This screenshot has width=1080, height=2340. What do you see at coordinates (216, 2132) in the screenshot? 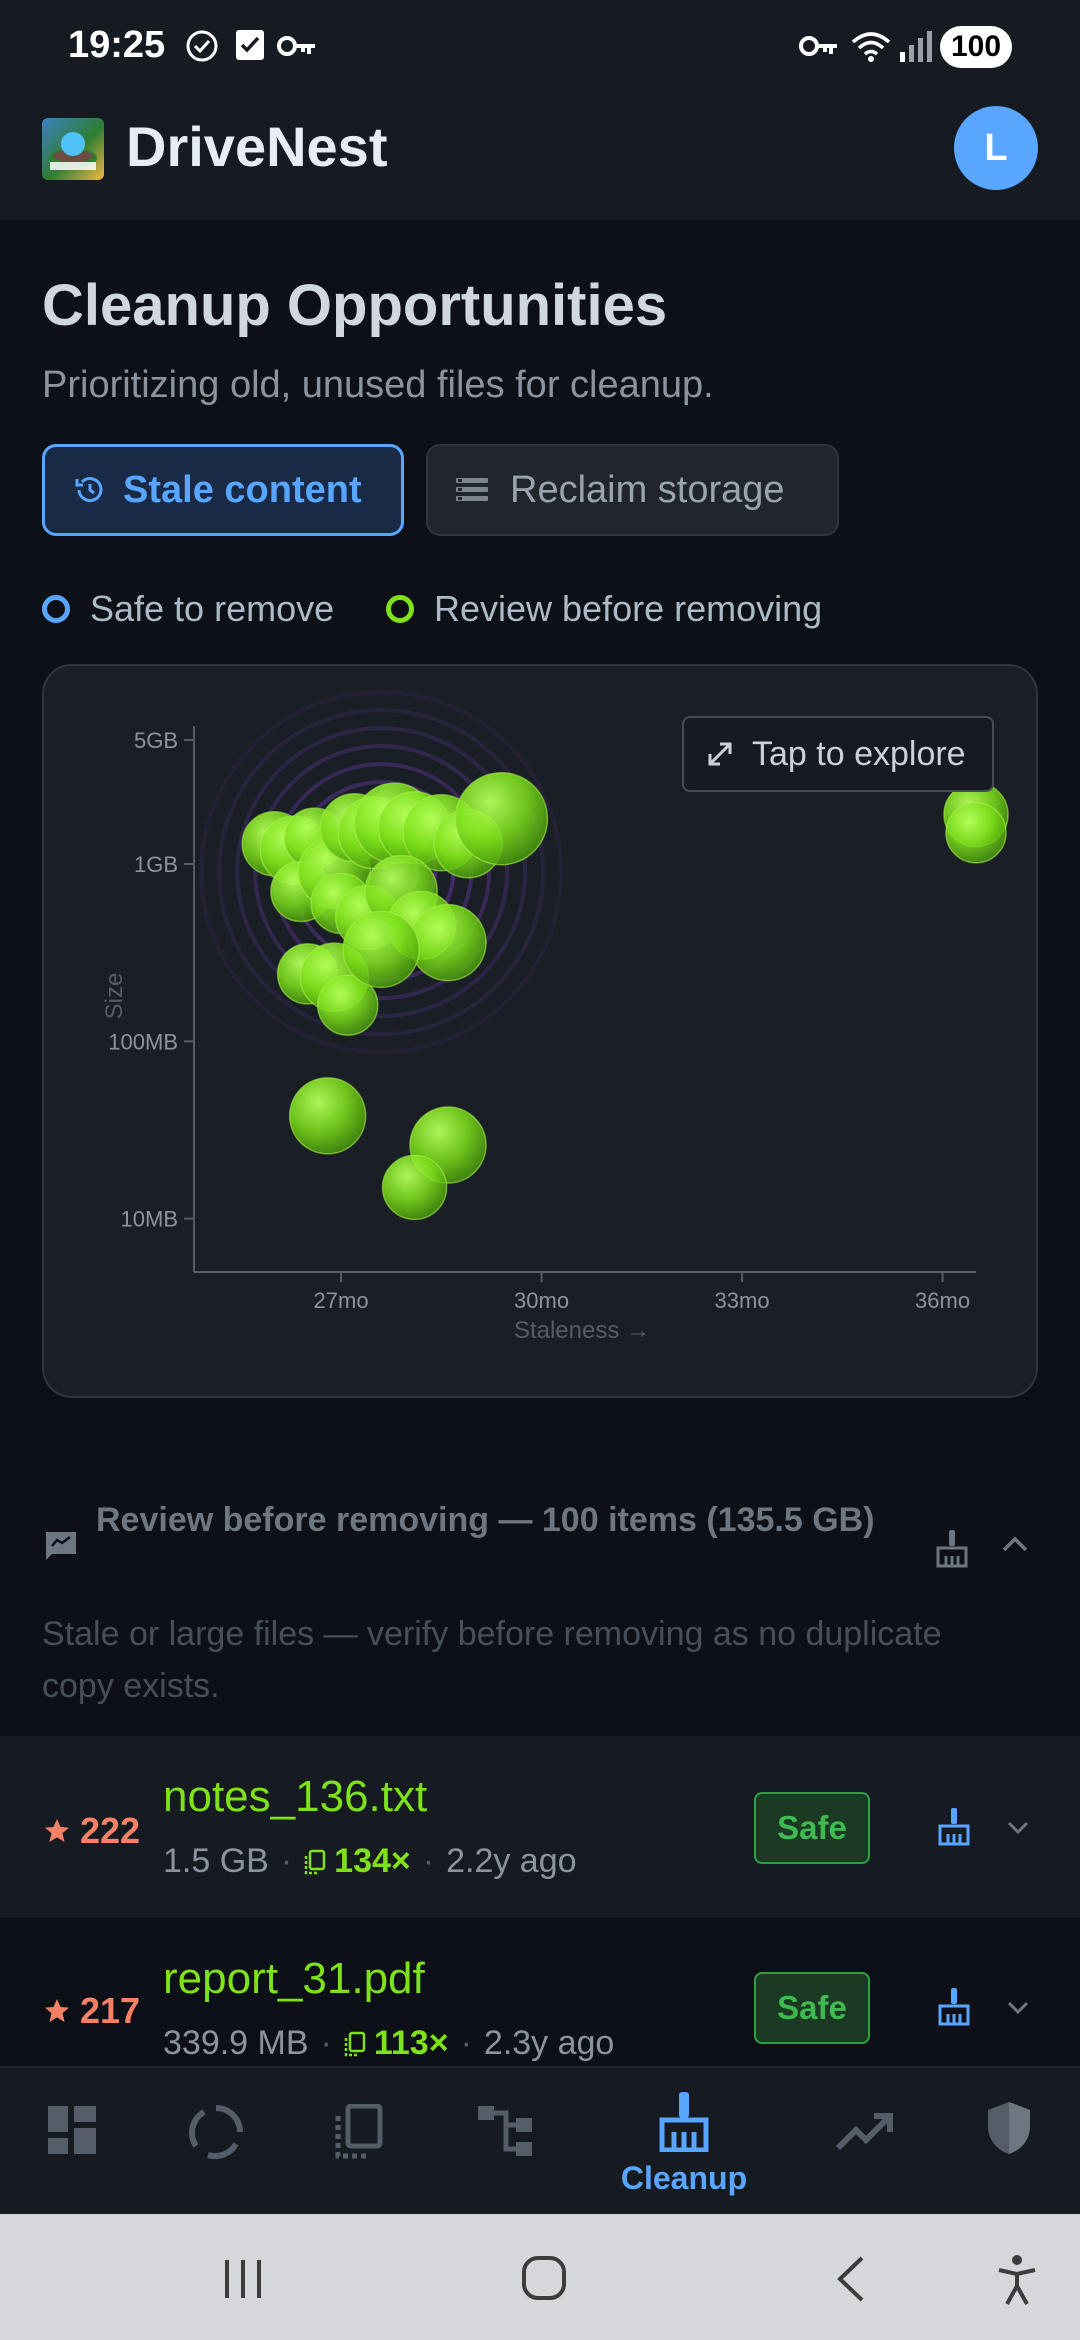
I see `spinner-icon` at bounding box center [216, 2132].